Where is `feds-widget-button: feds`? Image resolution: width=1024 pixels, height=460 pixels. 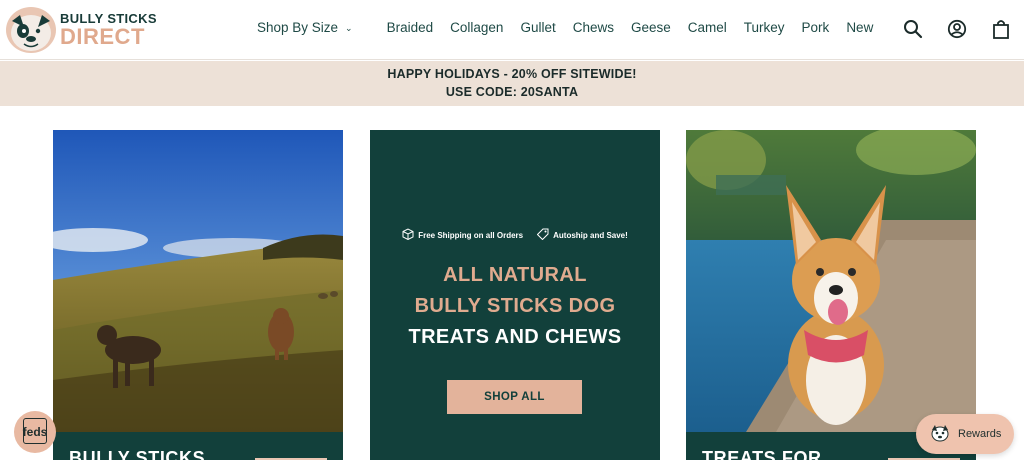 feds-widget-button: feds is located at coordinates (35, 432).